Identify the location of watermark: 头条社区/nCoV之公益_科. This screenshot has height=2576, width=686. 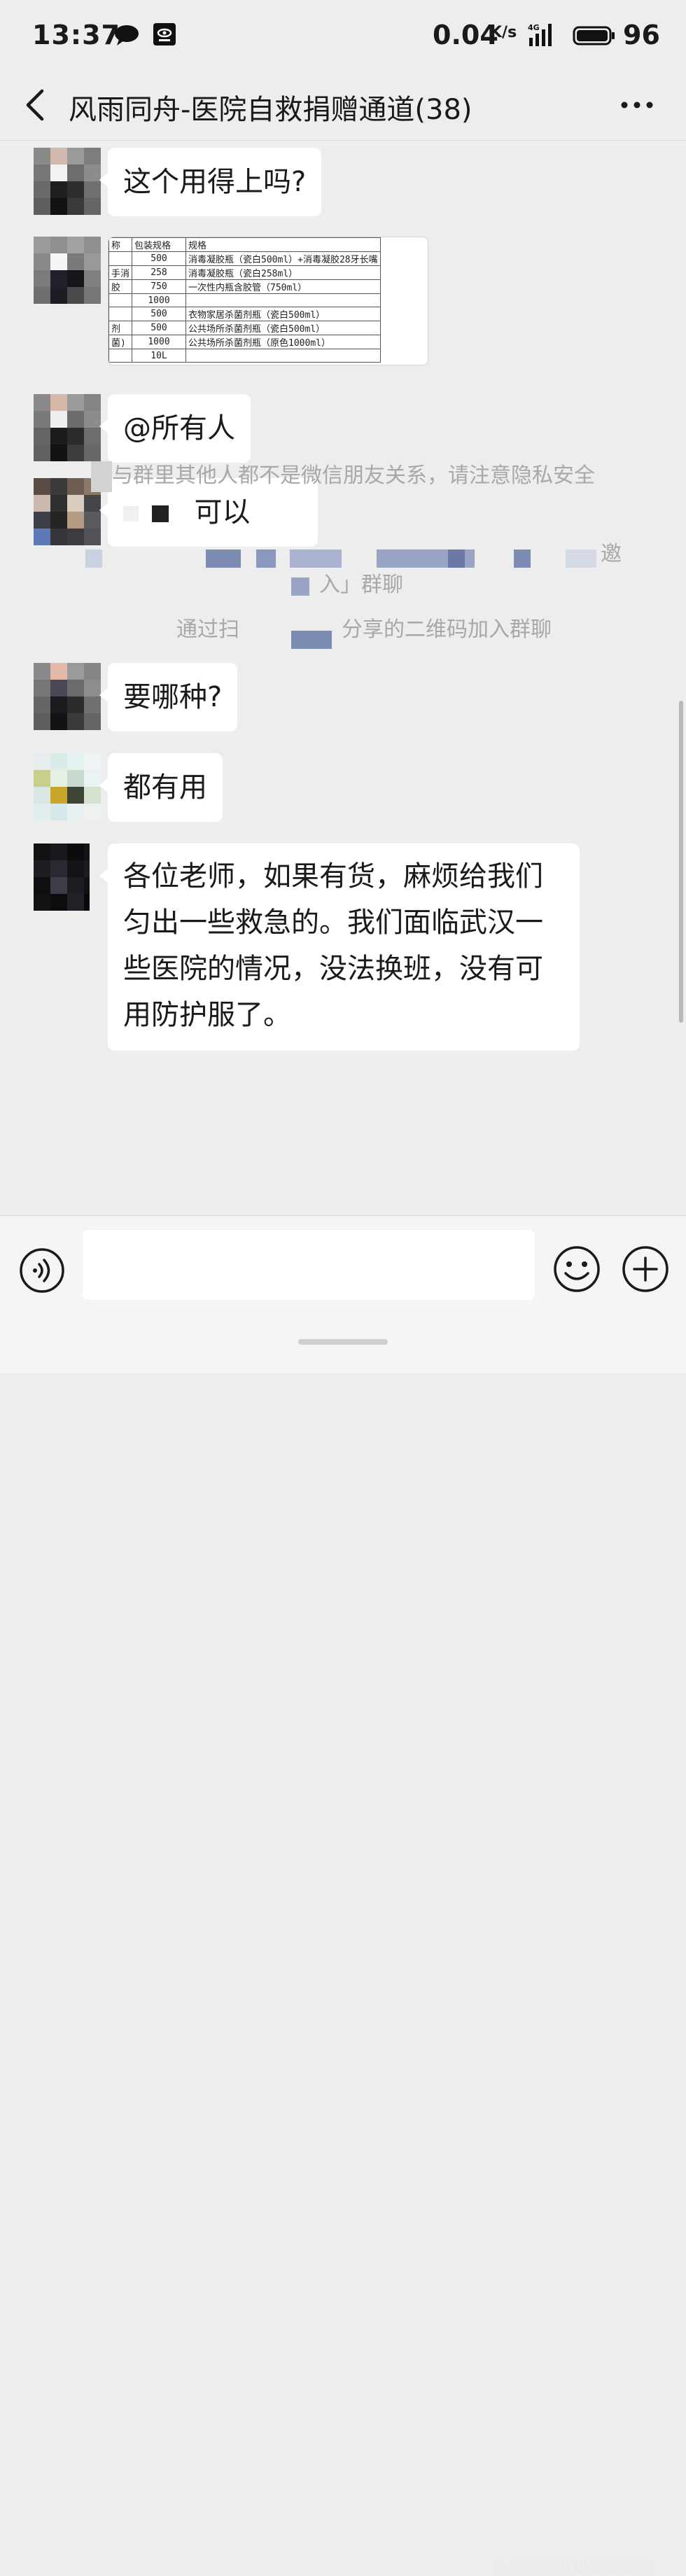
(576, 2566).